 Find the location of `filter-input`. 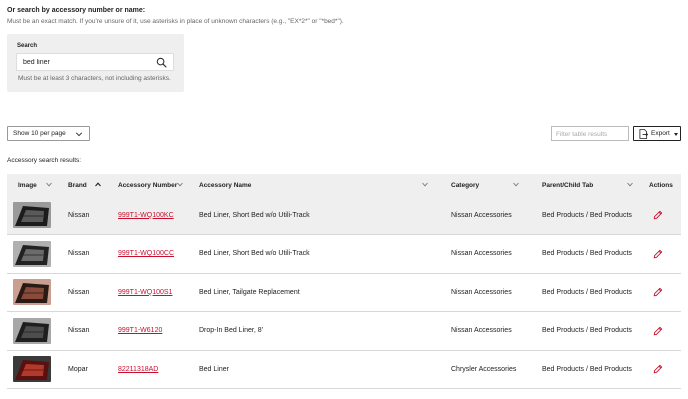

filter-input is located at coordinates (591, 134).